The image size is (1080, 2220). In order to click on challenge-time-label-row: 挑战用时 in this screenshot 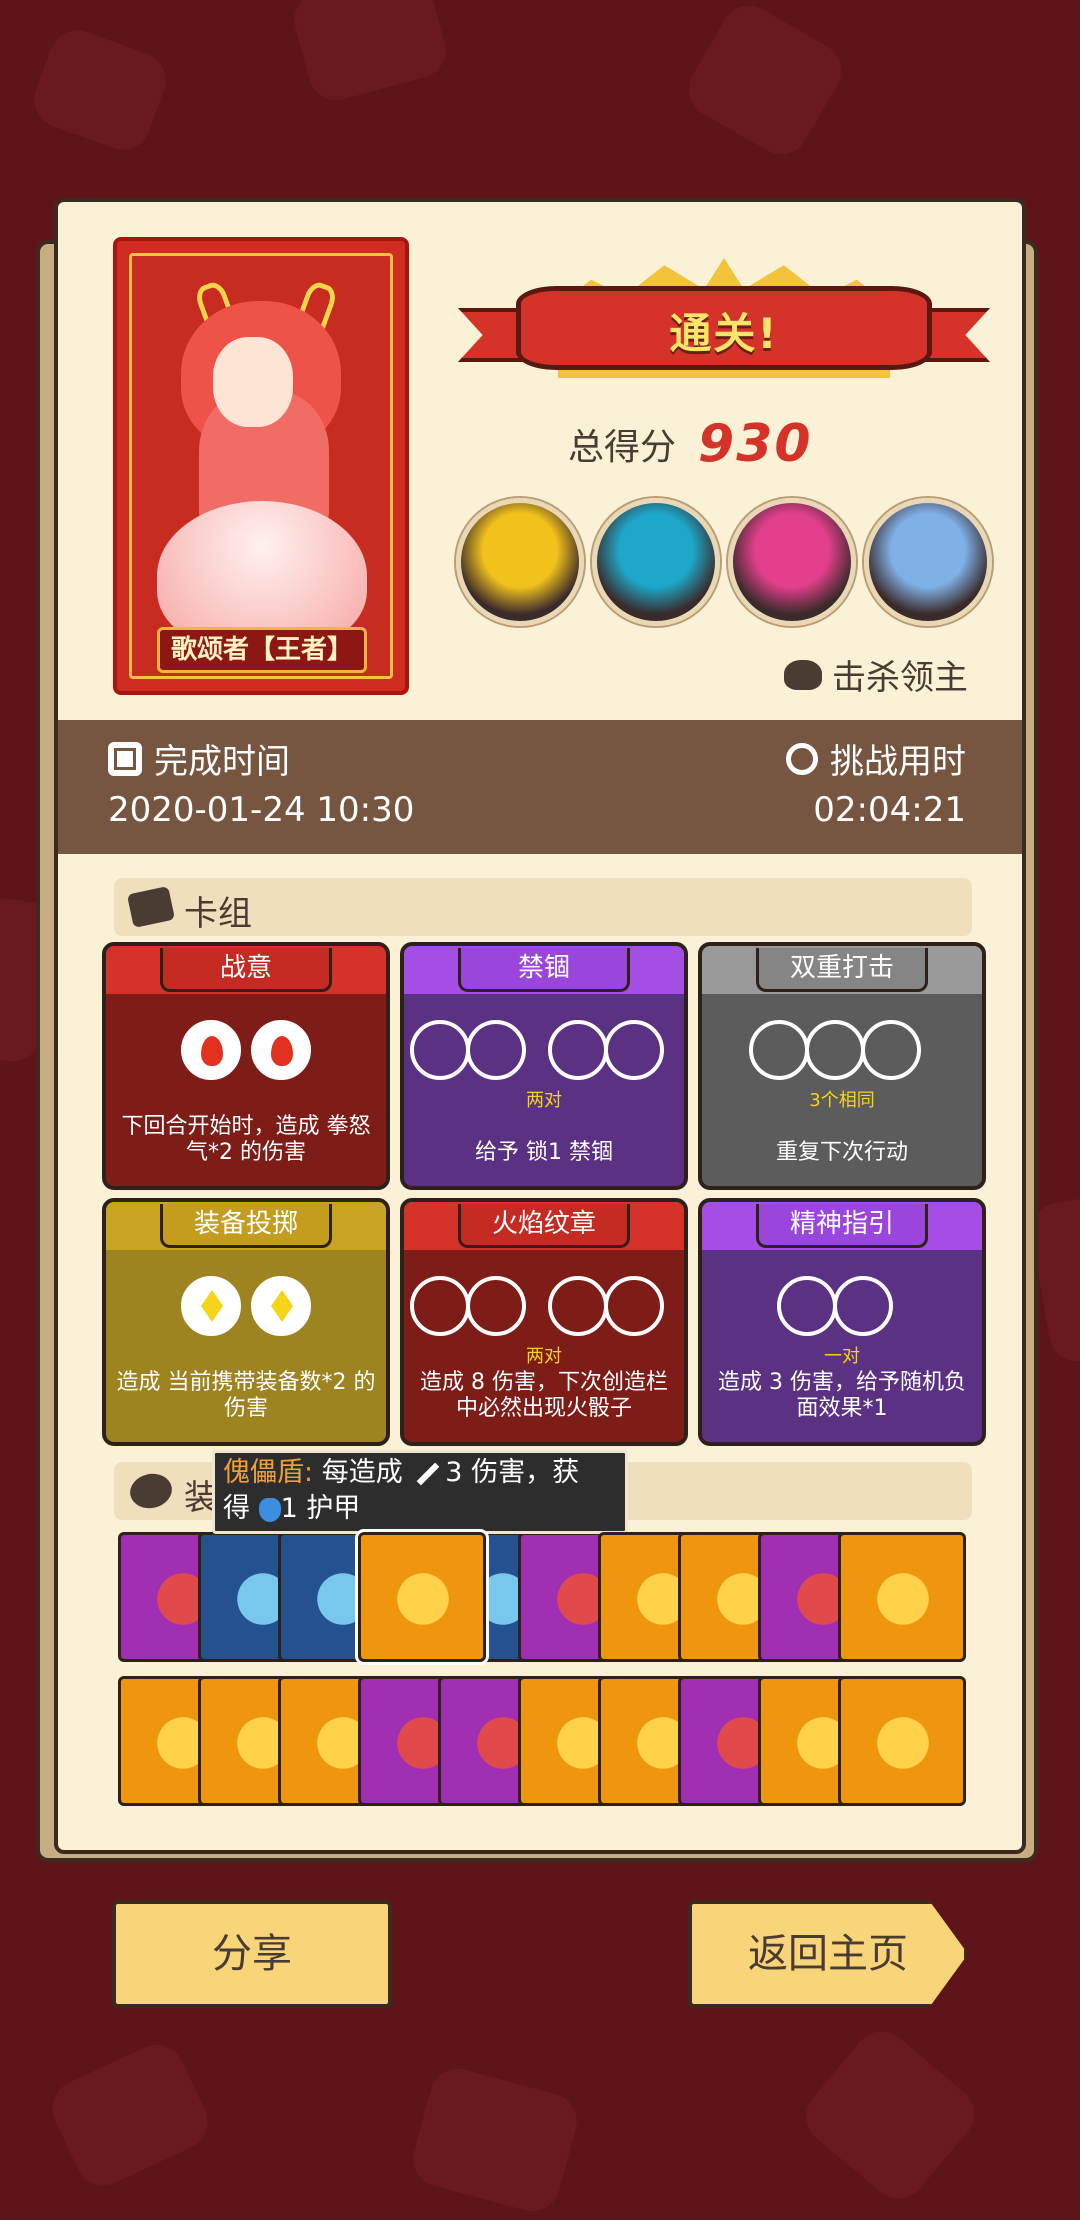, I will do `click(876, 758)`.